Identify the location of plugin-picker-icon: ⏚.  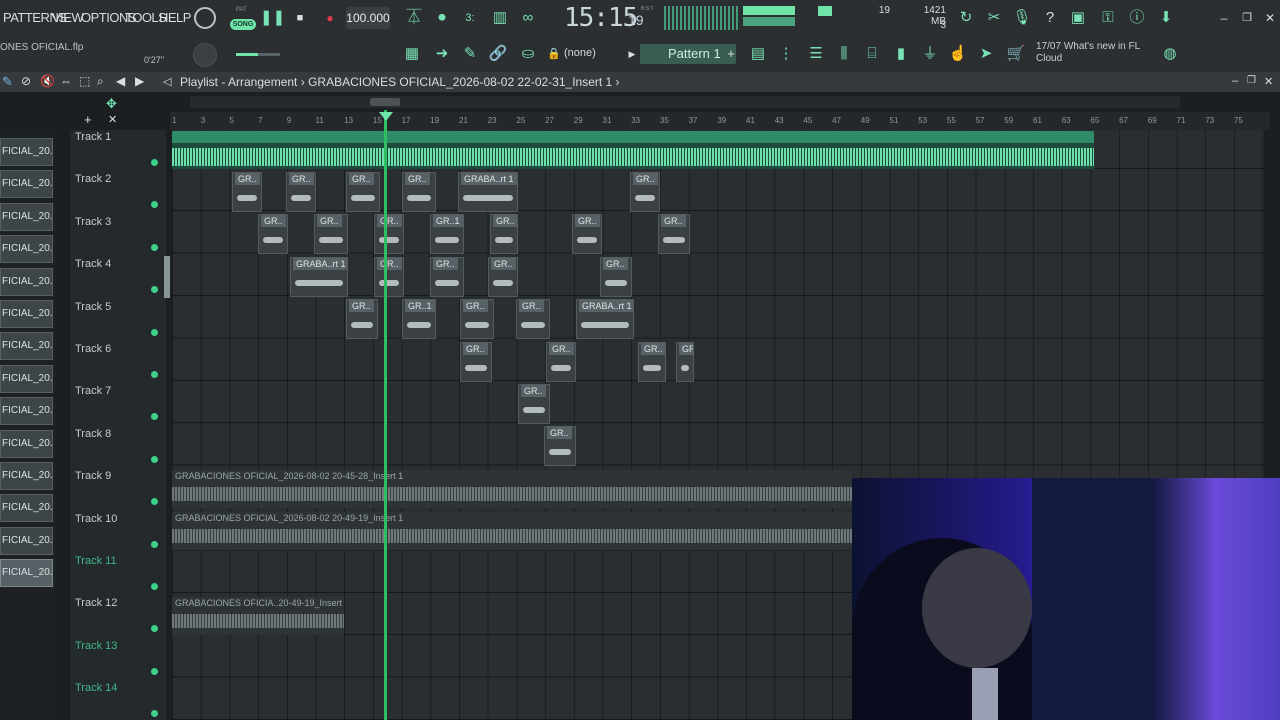
(930, 54).